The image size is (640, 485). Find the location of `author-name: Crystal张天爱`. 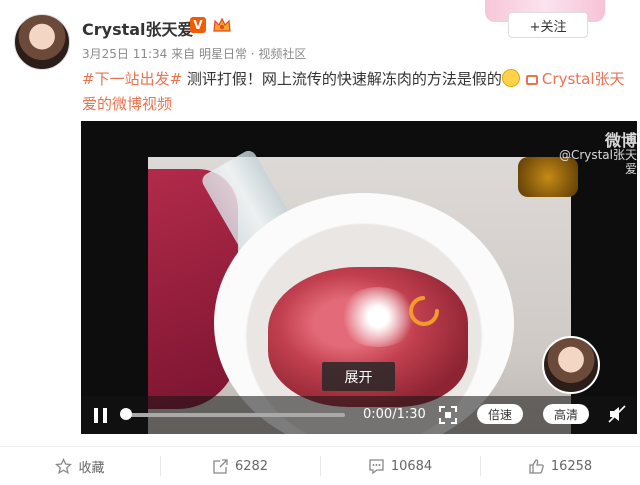

author-name: Crystal张天爱 is located at coordinates (138, 28).